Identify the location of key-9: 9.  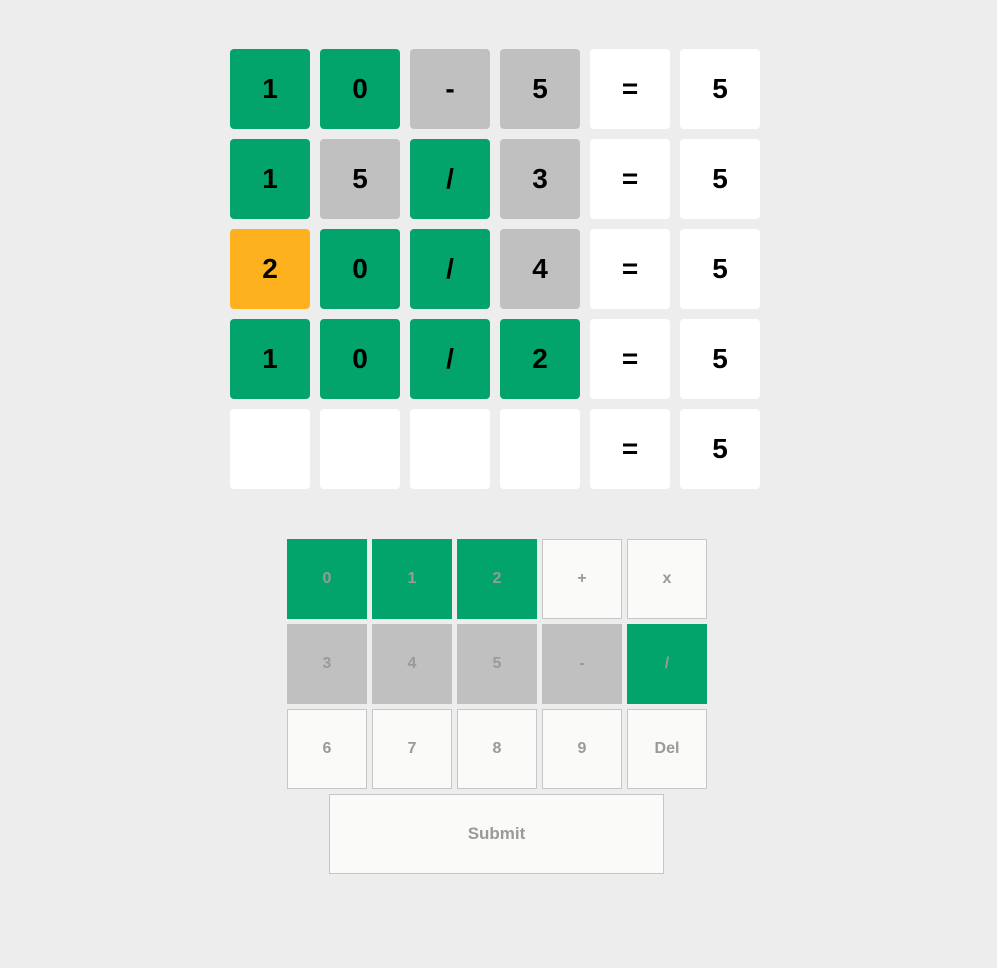
(582, 749).